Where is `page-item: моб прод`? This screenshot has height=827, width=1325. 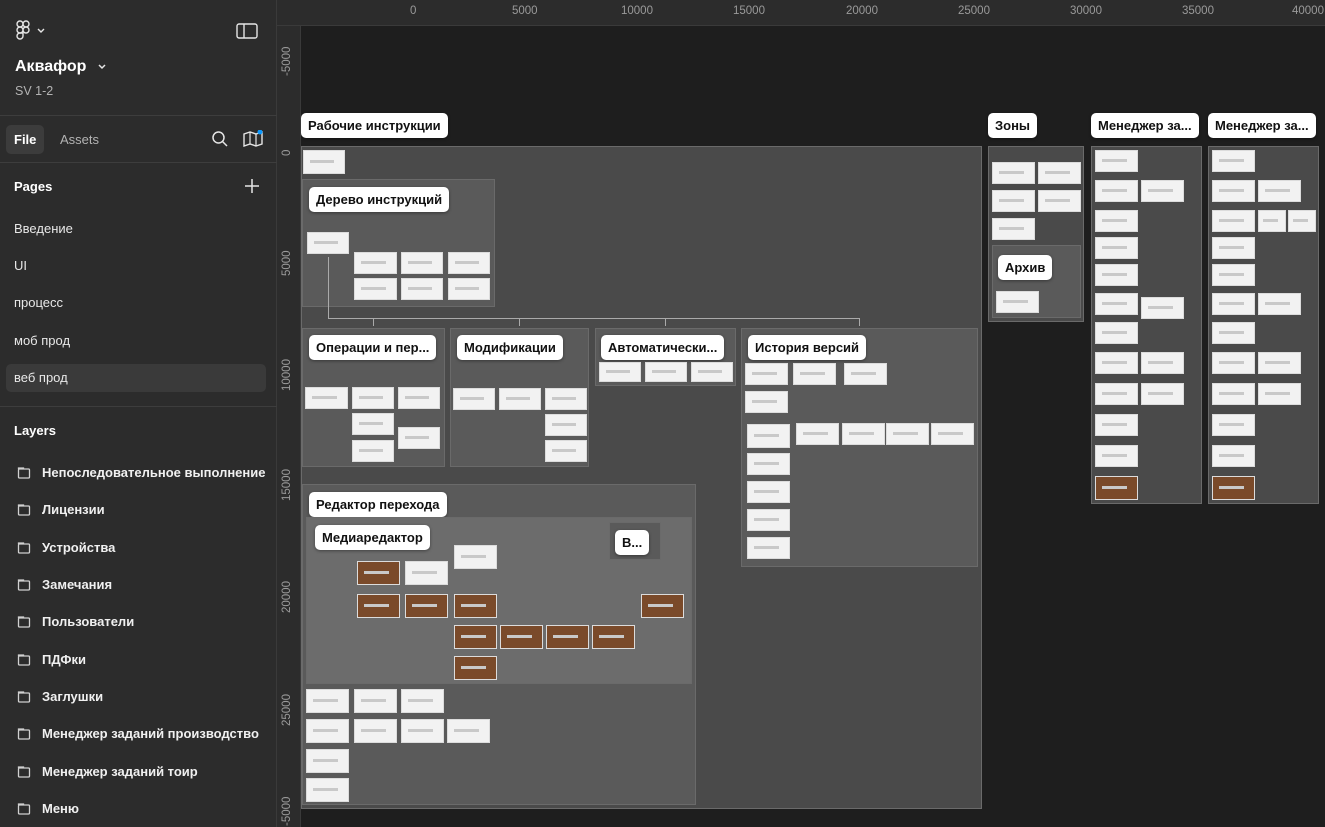 page-item: моб прод is located at coordinates (136, 341).